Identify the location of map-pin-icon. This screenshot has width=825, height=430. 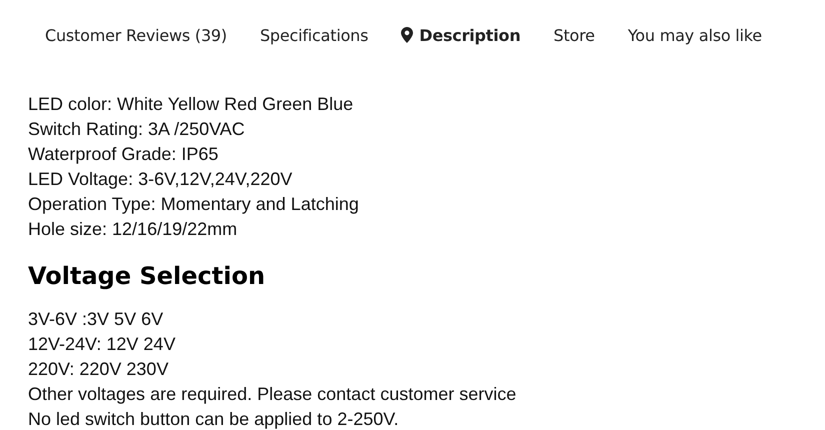
(407, 35).